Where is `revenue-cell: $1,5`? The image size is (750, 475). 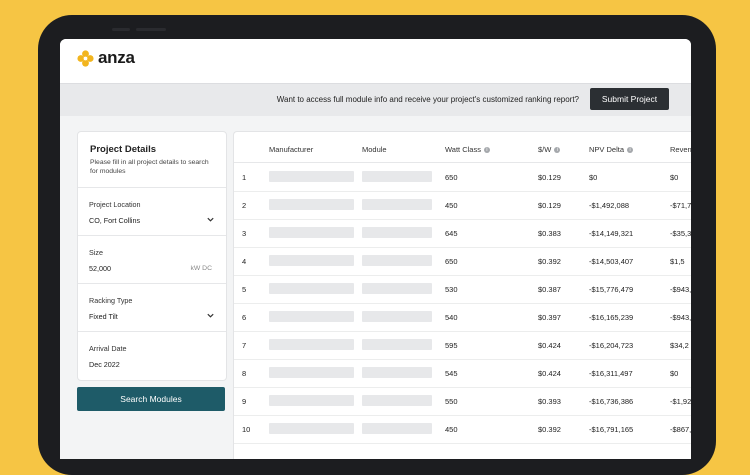 revenue-cell: $1,5 is located at coordinates (677, 261).